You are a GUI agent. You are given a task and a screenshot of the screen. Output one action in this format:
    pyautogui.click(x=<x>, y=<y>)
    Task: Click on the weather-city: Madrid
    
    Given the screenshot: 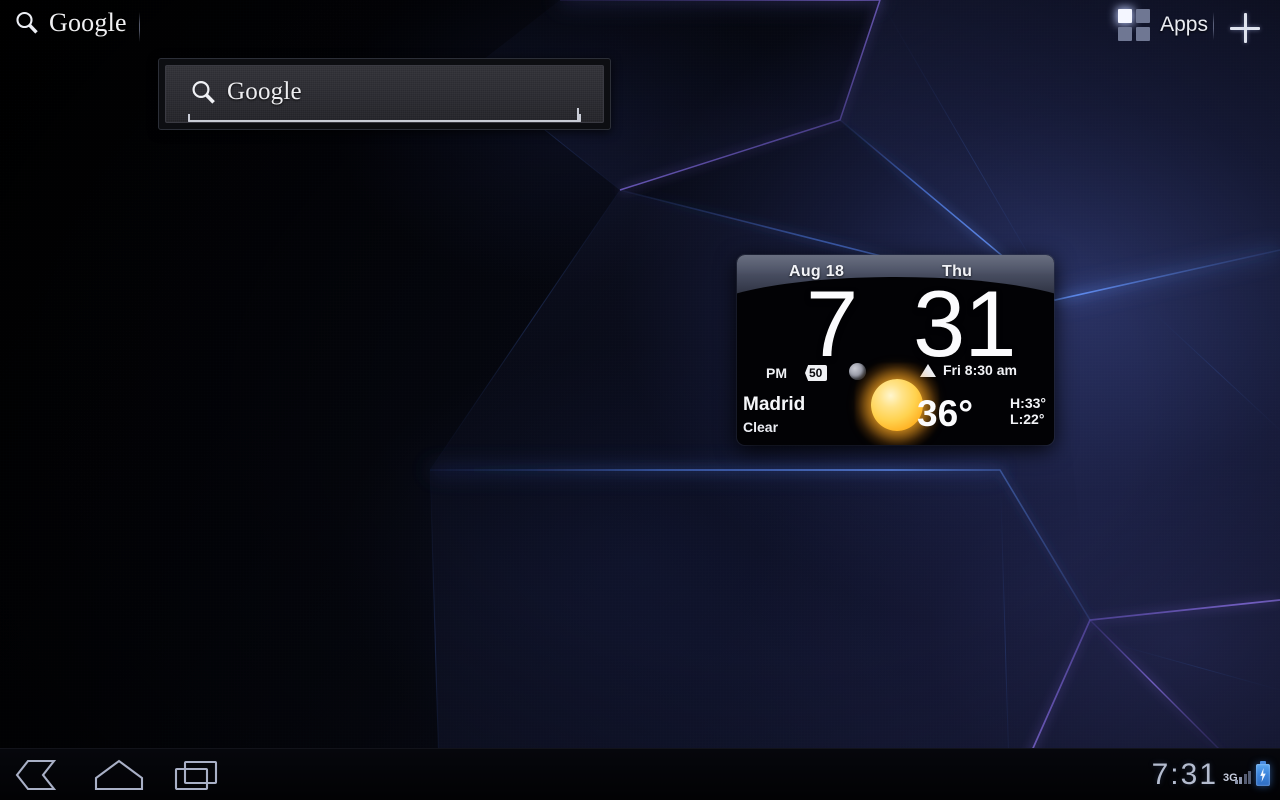 What is the action you would take?
    pyautogui.click(x=774, y=404)
    